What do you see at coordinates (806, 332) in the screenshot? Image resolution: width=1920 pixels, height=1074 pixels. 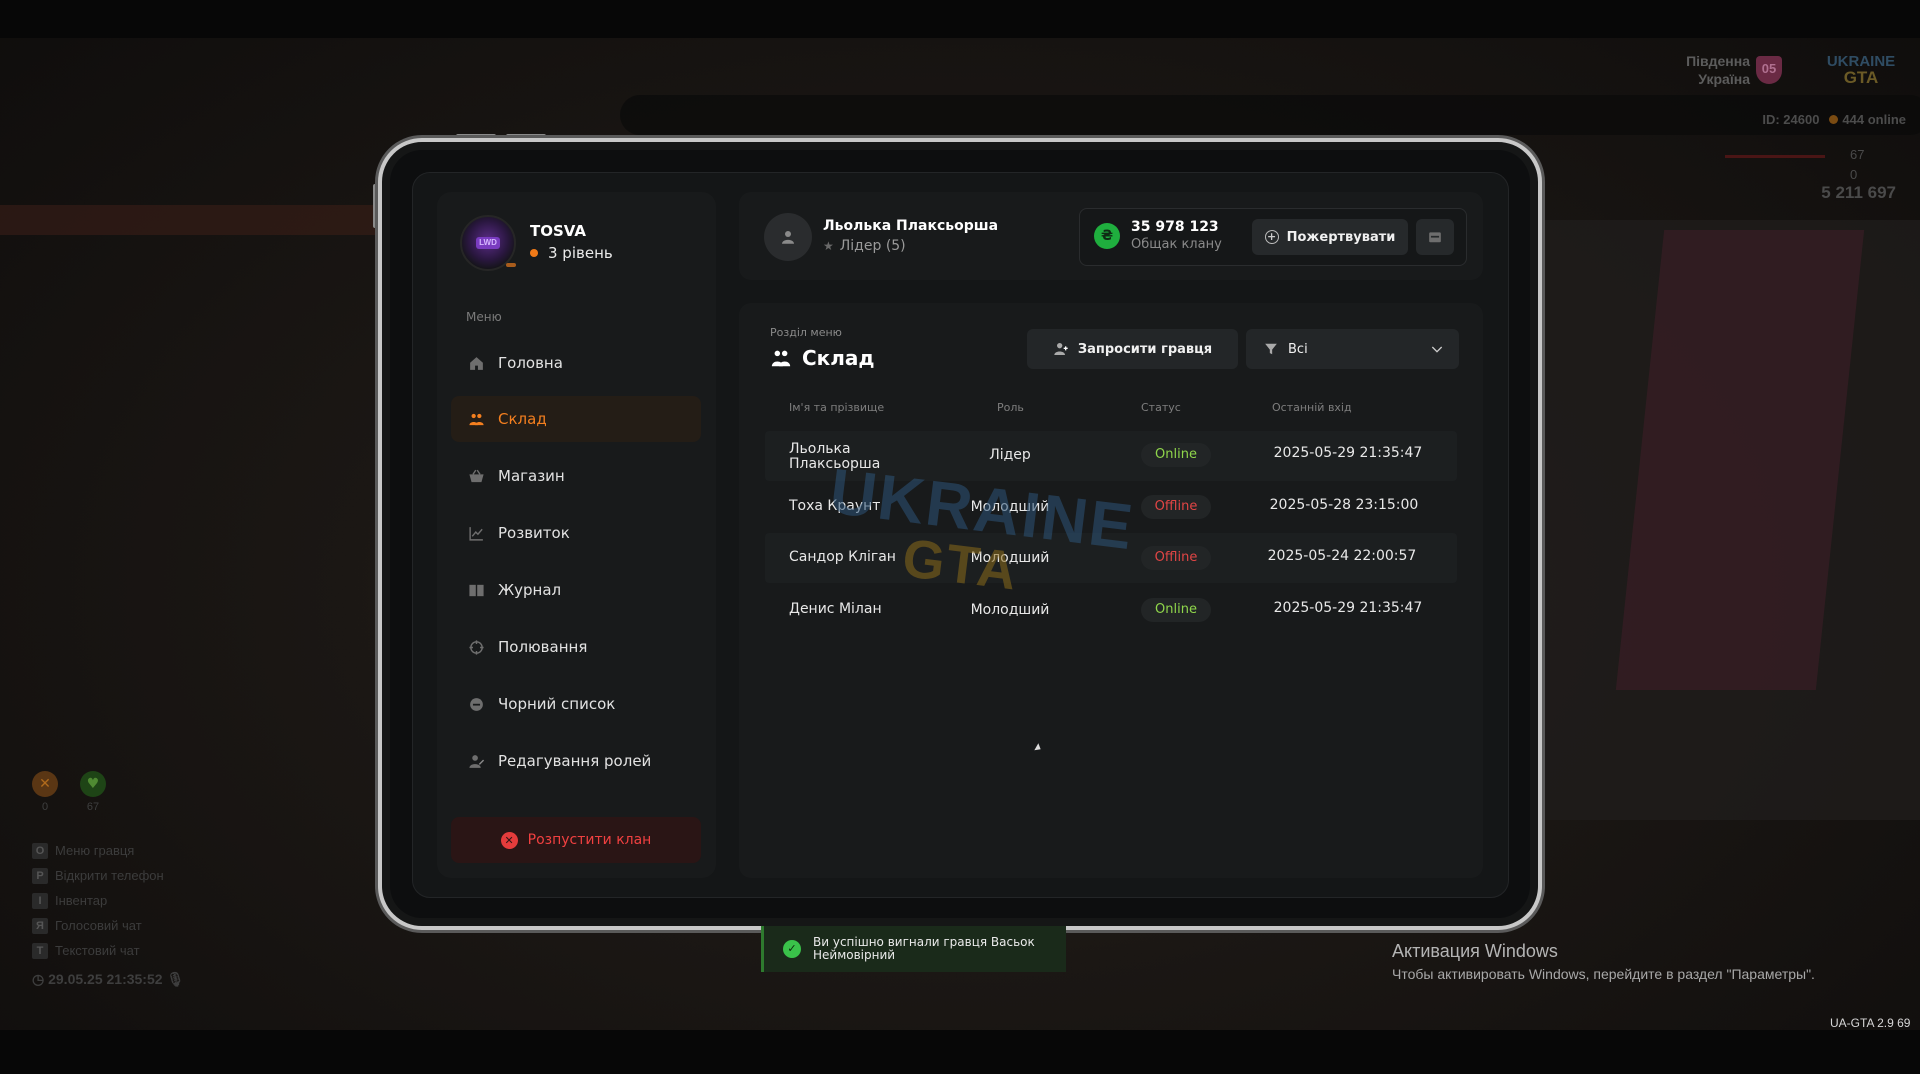 I see `section-label: Розділ меню` at bounding box center [806, 332].